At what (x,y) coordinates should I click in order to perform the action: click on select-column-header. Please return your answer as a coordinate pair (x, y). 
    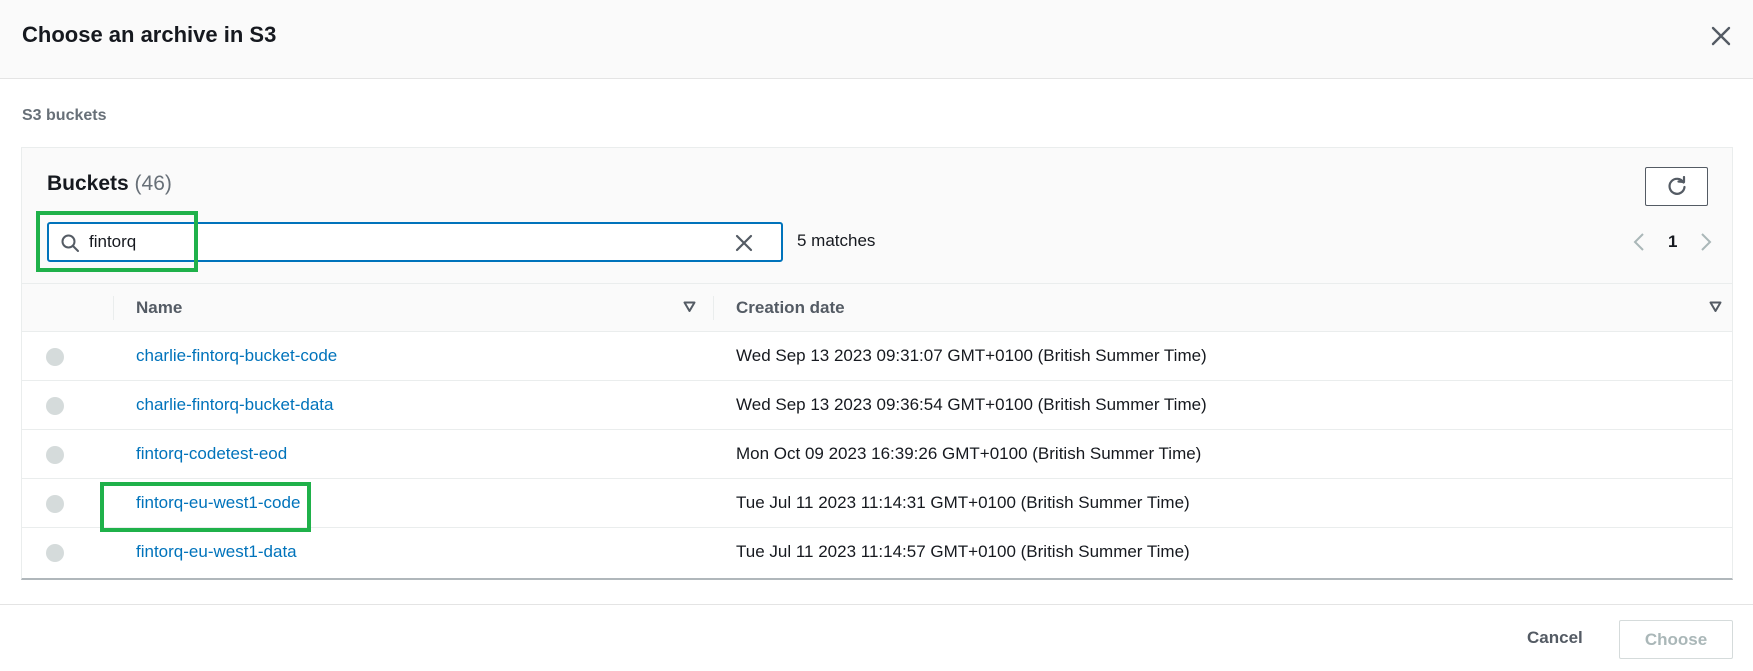
    Looking at the image, I should click on (67, 308).